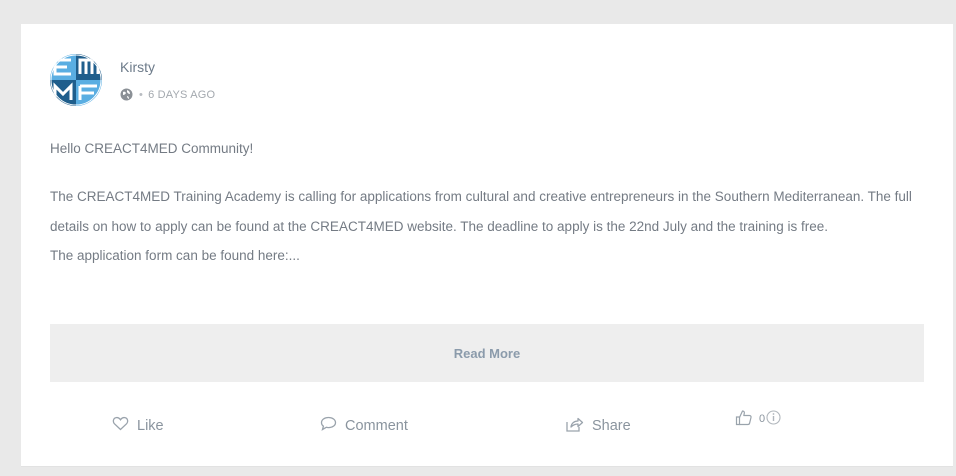  Describe the element at coordinates (137, 67) in the screenshot. I see `author-name: Kirsty` at that location.